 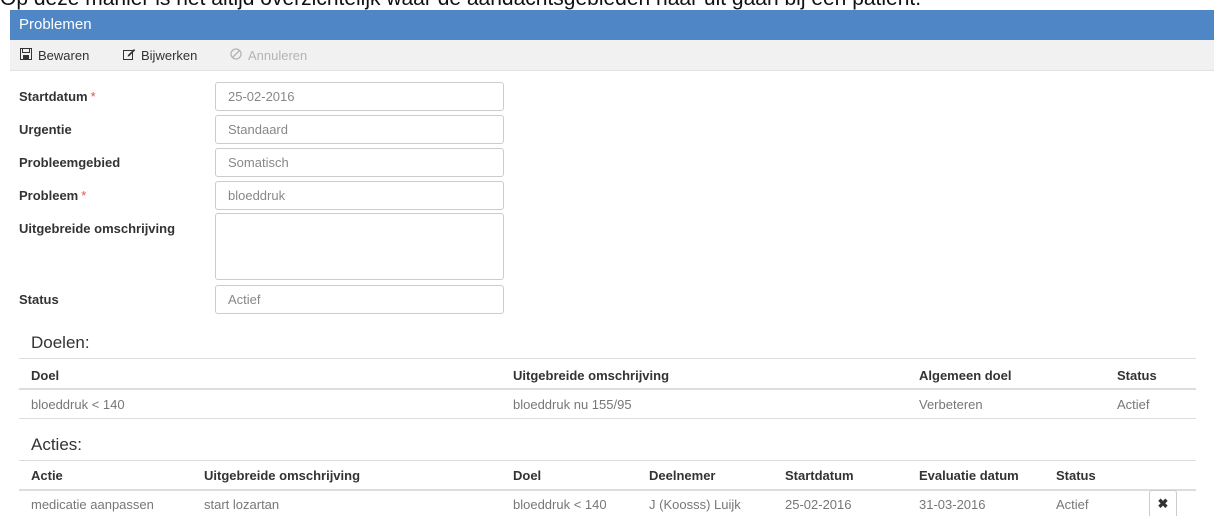 I want to click on save-button-label: Bewaren, so click(x=64, y=55).